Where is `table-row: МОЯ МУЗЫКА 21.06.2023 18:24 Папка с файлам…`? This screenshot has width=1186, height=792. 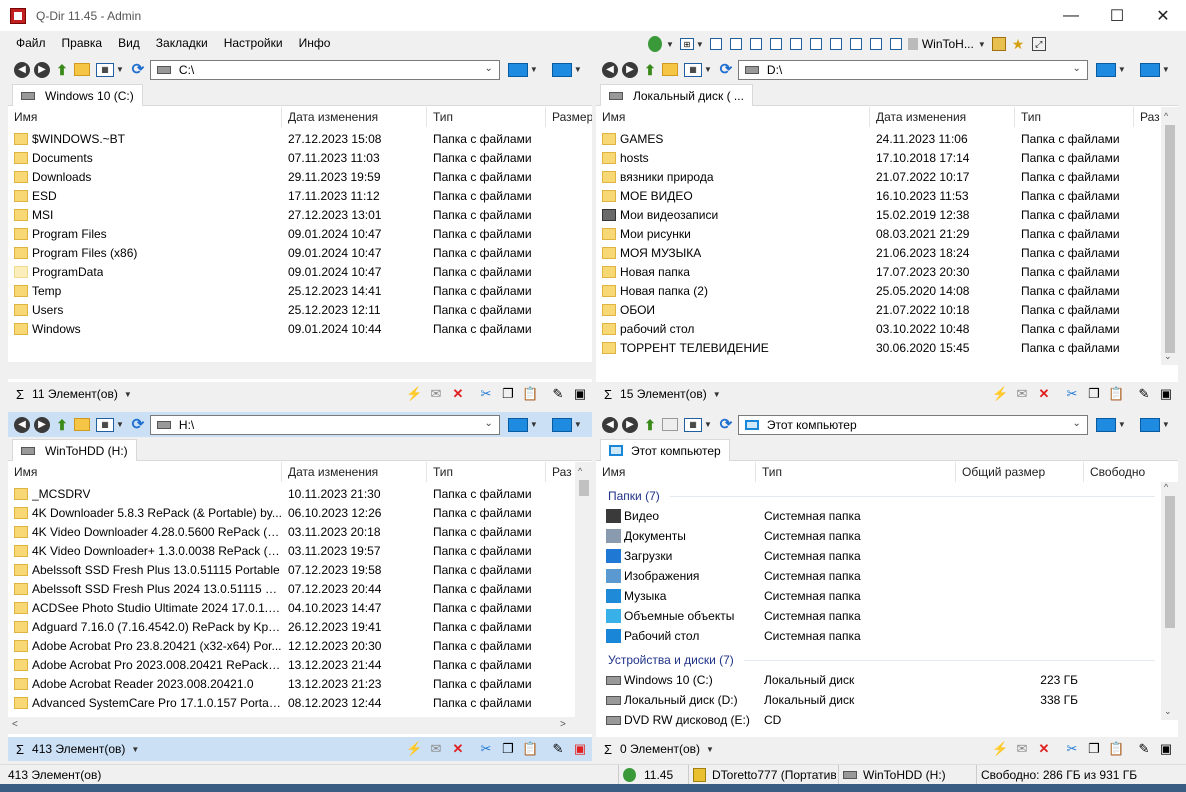
table-row: МОЯ МУЗЫКА 21.06.2023 18:24 Папка с файлам… is located at coordinates (865, 252).